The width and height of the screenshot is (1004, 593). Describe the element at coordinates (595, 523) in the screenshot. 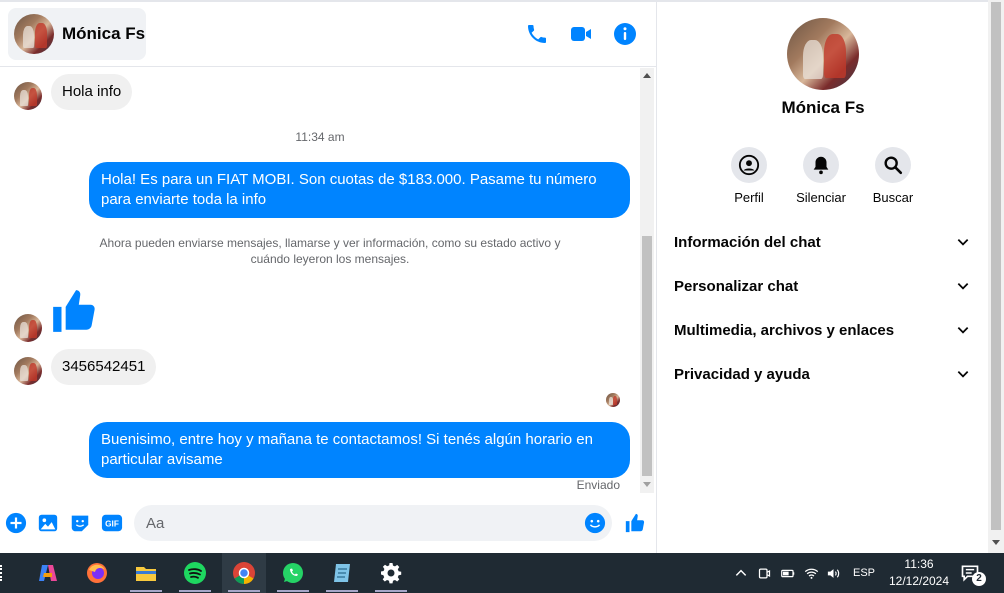

I see `emoji-icon` at that location.